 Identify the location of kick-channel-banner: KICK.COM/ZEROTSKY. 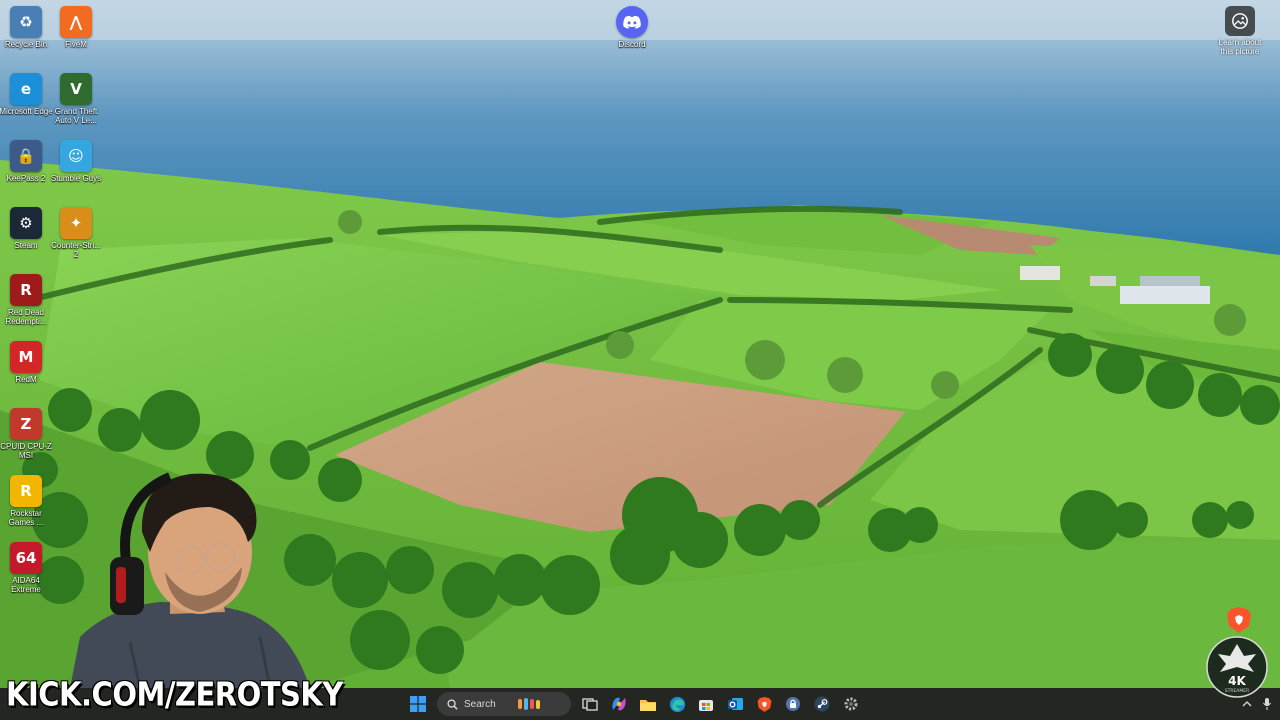
(171, 694).